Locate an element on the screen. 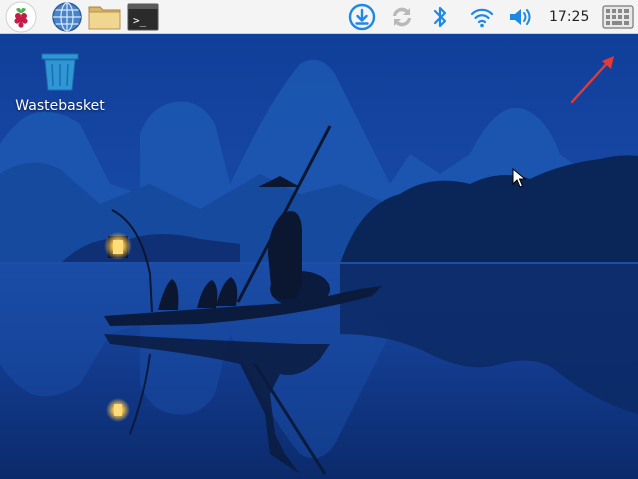 This screenshot has width=638, height=479. download-icon is located at coordinates (362, 17).